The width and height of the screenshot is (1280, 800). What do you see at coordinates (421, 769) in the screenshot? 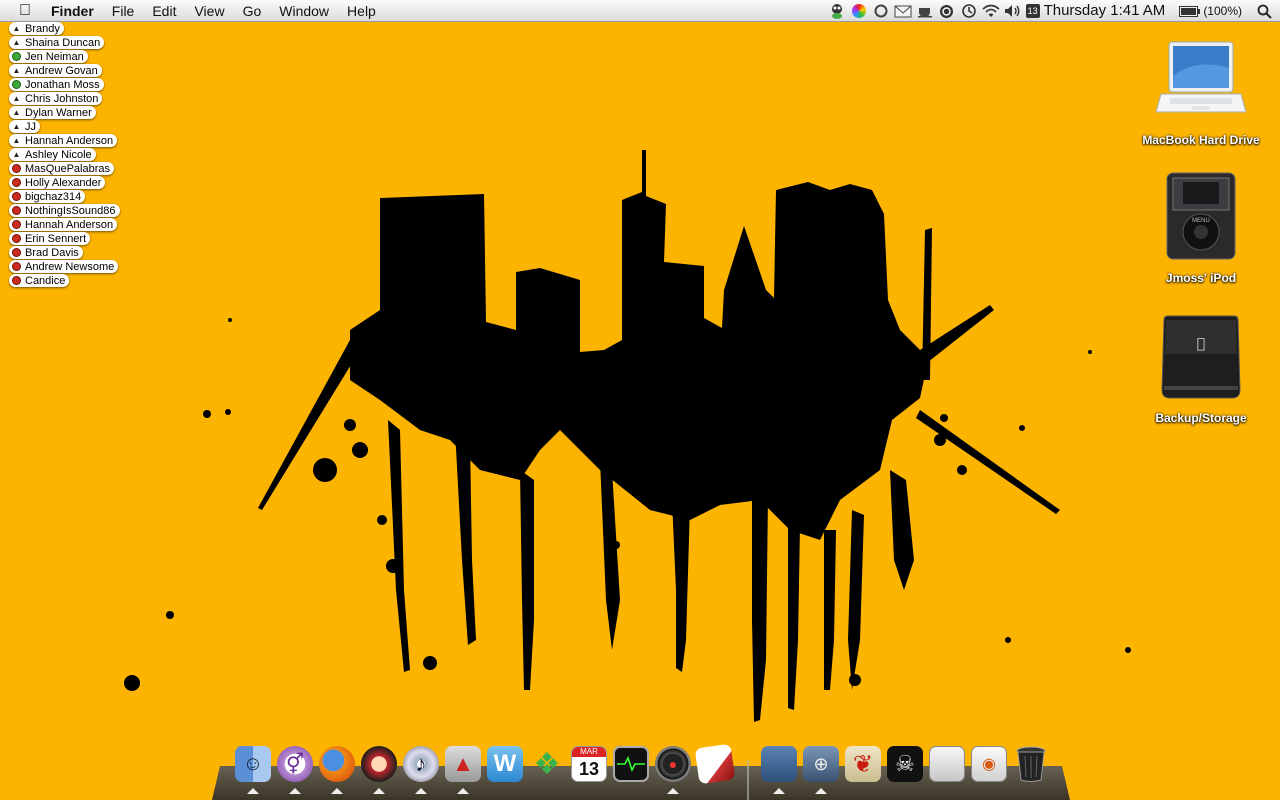
I see `dock-item-itunes: ♪` at bounding box center [421, 769].